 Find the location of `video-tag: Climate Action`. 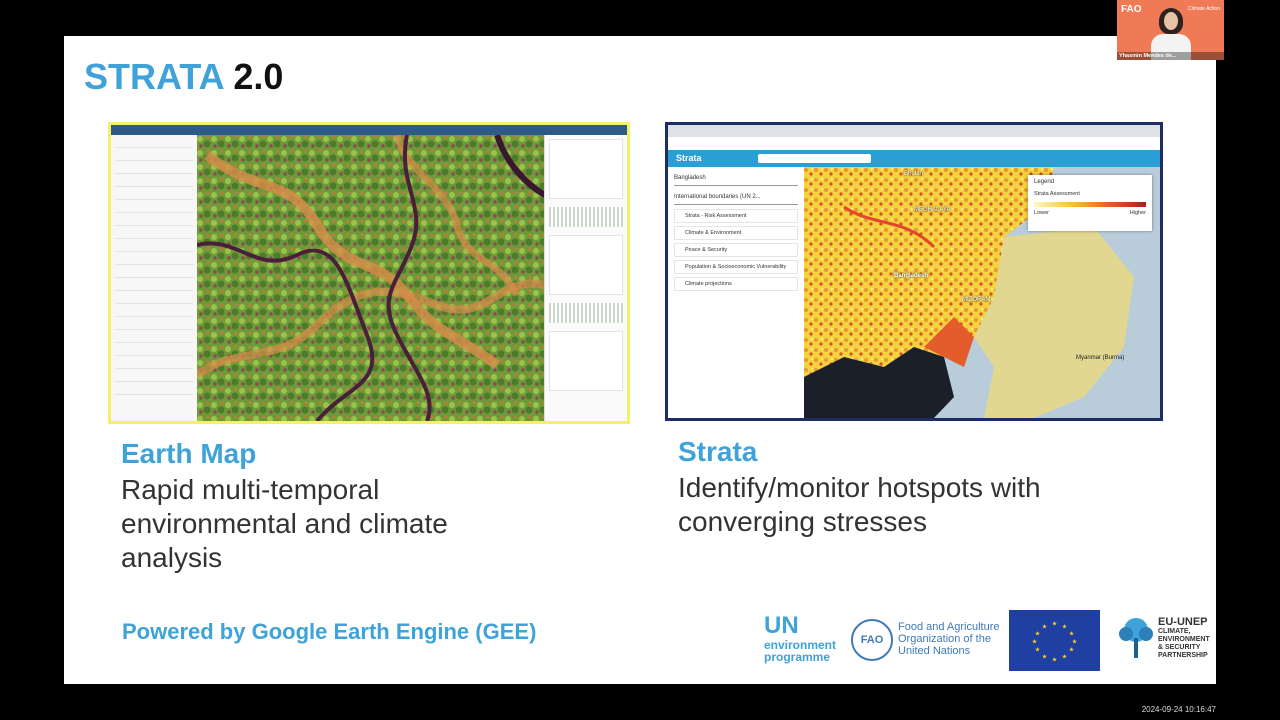

video-tag: Climate Action is located at coordinates (1204, 9).